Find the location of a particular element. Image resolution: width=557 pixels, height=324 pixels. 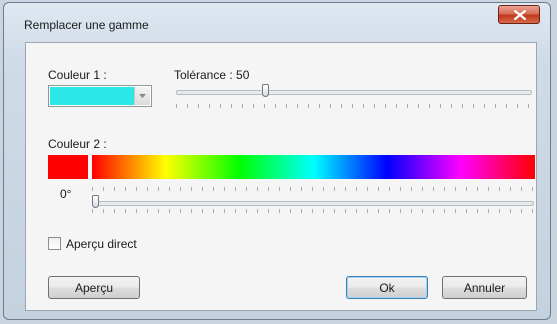

color2-swatch is located at coordinates (68, 167).